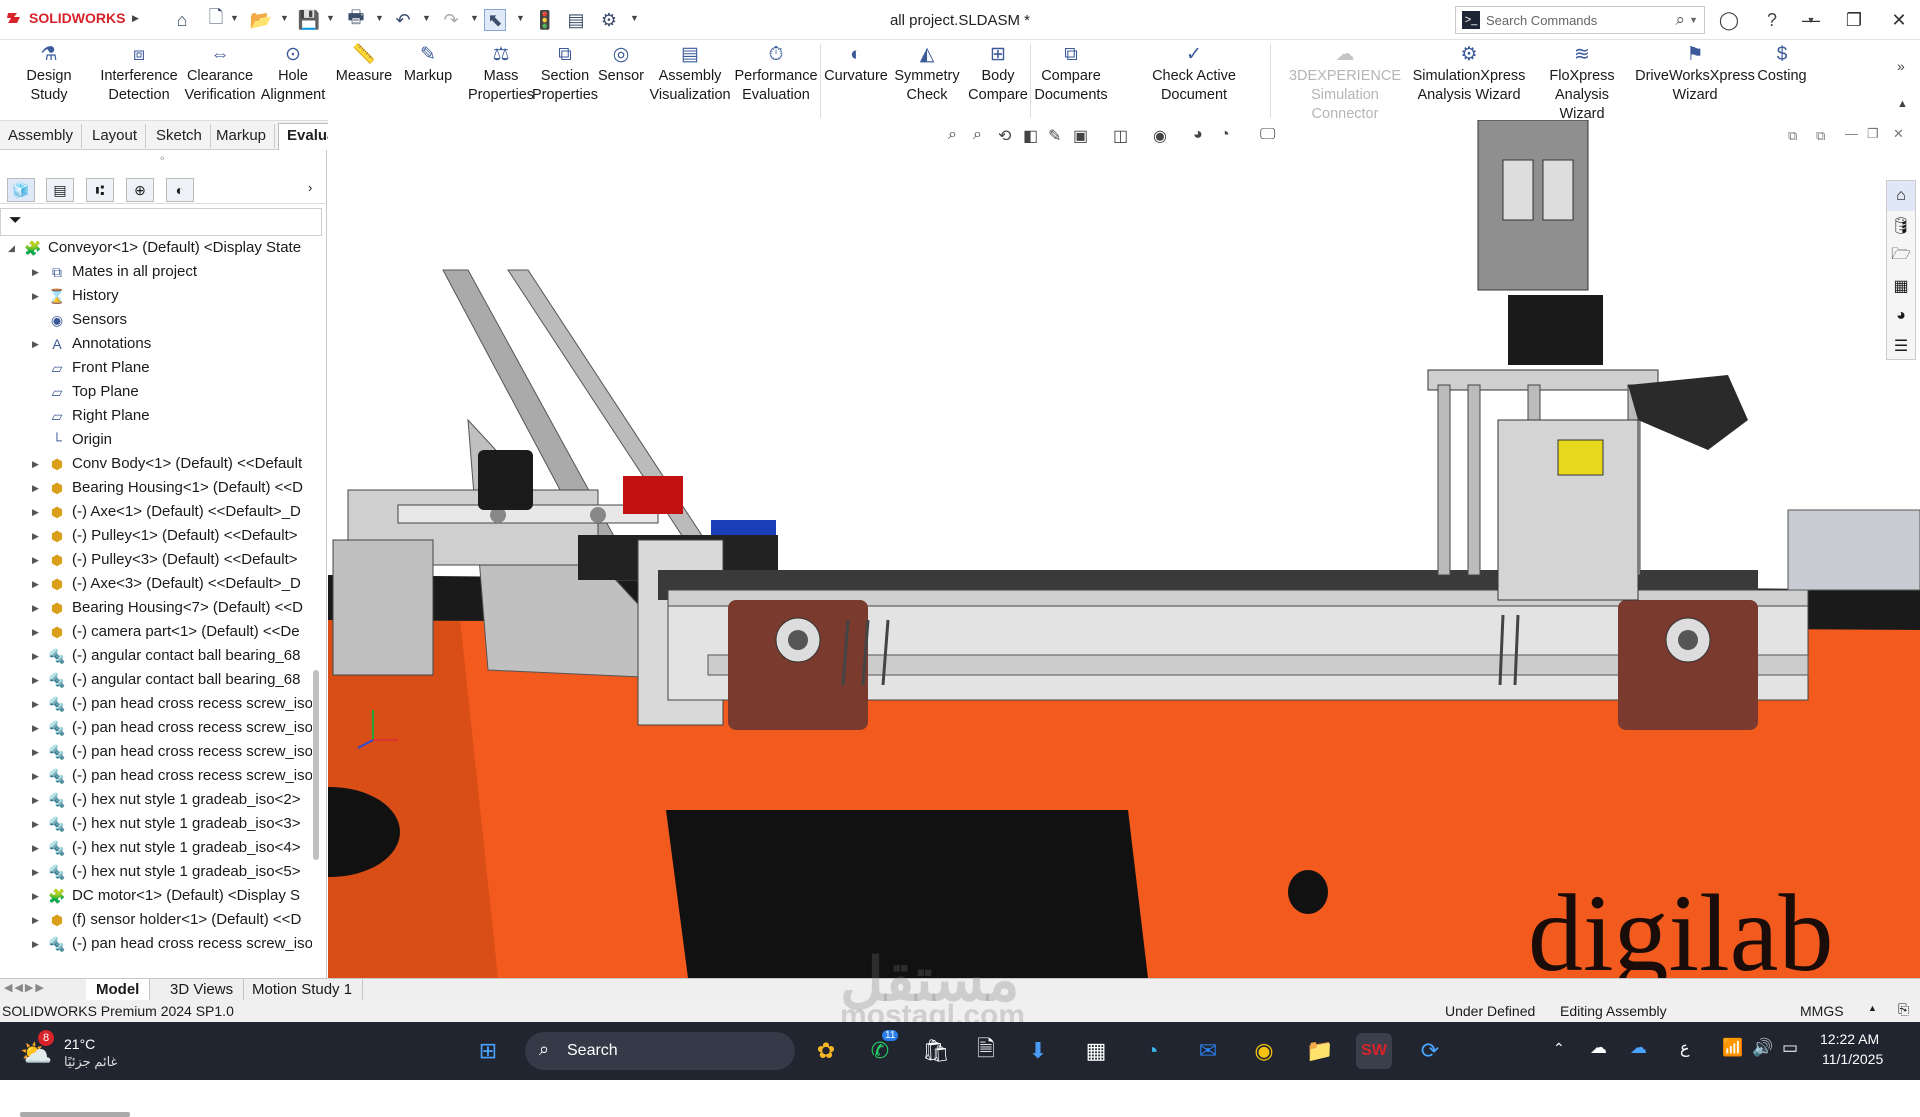 Image resolution: width=1920 pixels, height=1117 pixels. What do you see at coordinates (1729, 20) in the screenshot?
I see `user-icon: ◯` at bounding box center [1729, 20].